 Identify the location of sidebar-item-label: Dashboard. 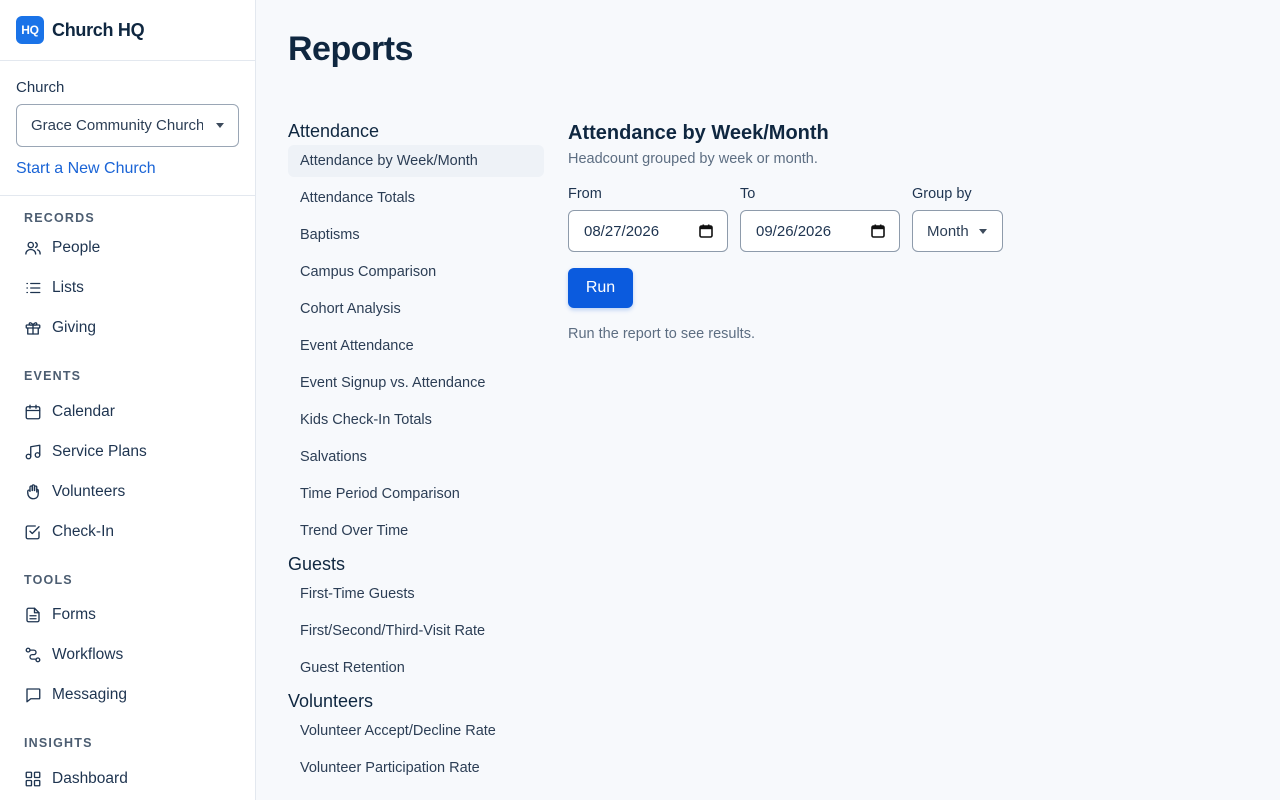
(90, 778).